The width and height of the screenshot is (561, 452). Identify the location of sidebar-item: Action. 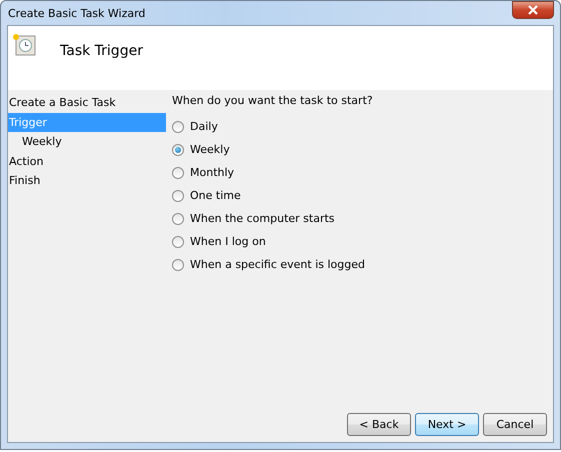
(87, 161).